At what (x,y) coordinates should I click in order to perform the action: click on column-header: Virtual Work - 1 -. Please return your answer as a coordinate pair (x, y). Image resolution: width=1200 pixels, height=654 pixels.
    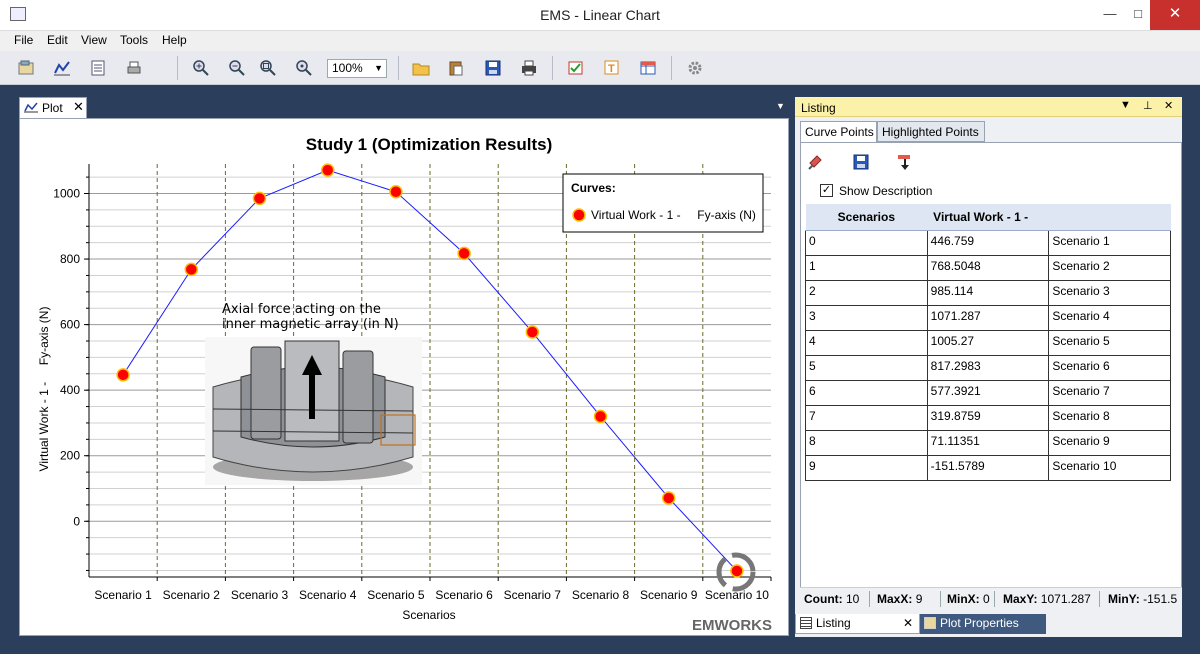
    Looking at the image, I should click on (988, 217).